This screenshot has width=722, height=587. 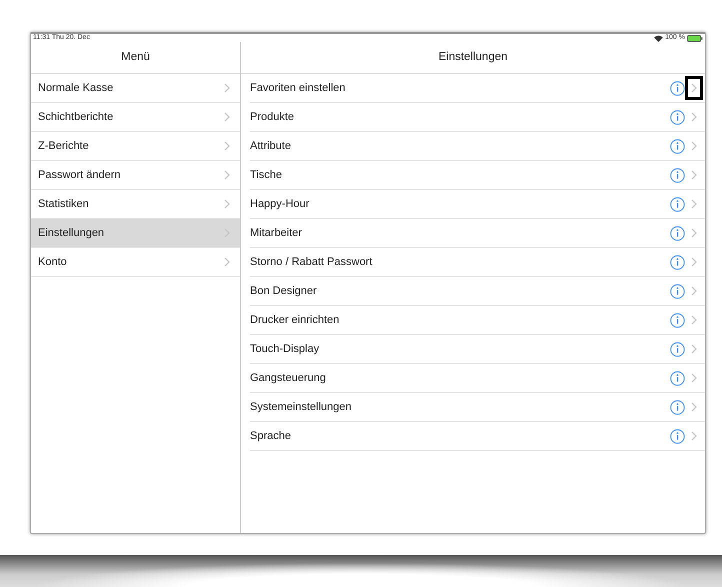 What do you see at coordinates (477, 117) in the screenshot?
I see `settings-item: Produkte` at bounding box center [477, 117].